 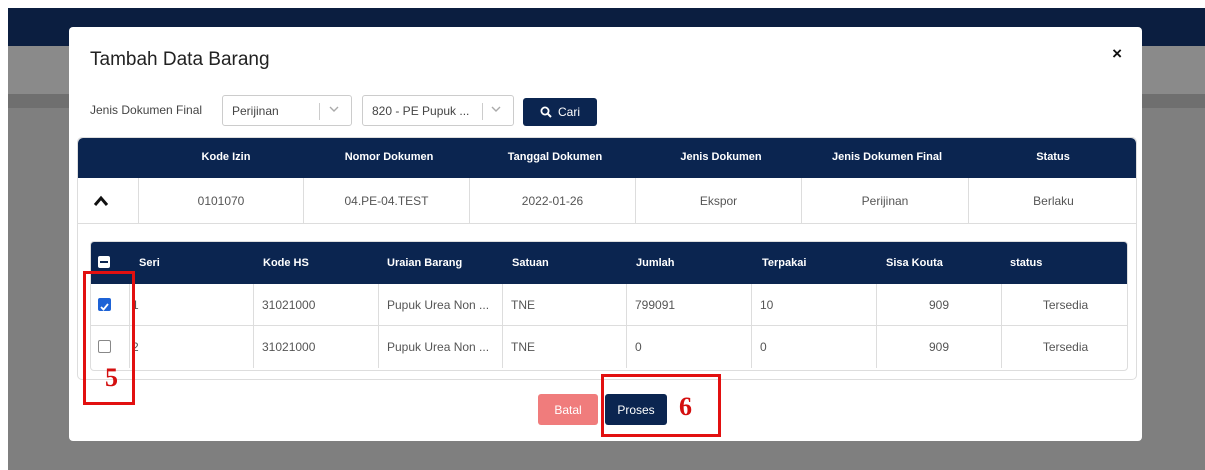 I want to click on annotation-step-6: 6, so click(x=685, y=406).